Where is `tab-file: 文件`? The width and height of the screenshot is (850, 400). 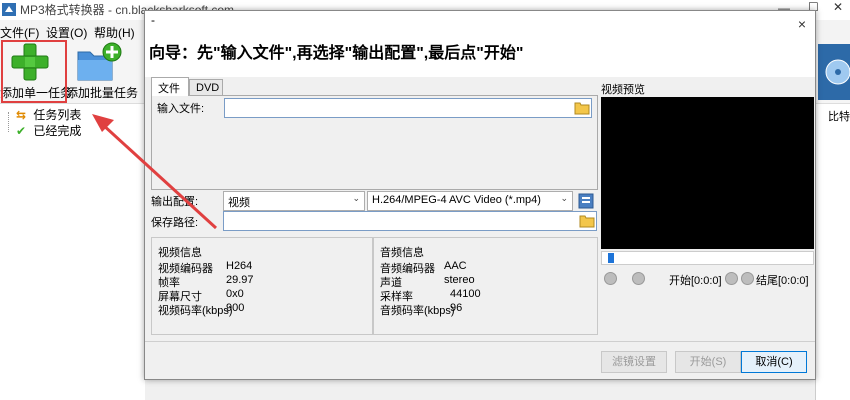
tab-file: 文件 is located at coordinates (170, 86).